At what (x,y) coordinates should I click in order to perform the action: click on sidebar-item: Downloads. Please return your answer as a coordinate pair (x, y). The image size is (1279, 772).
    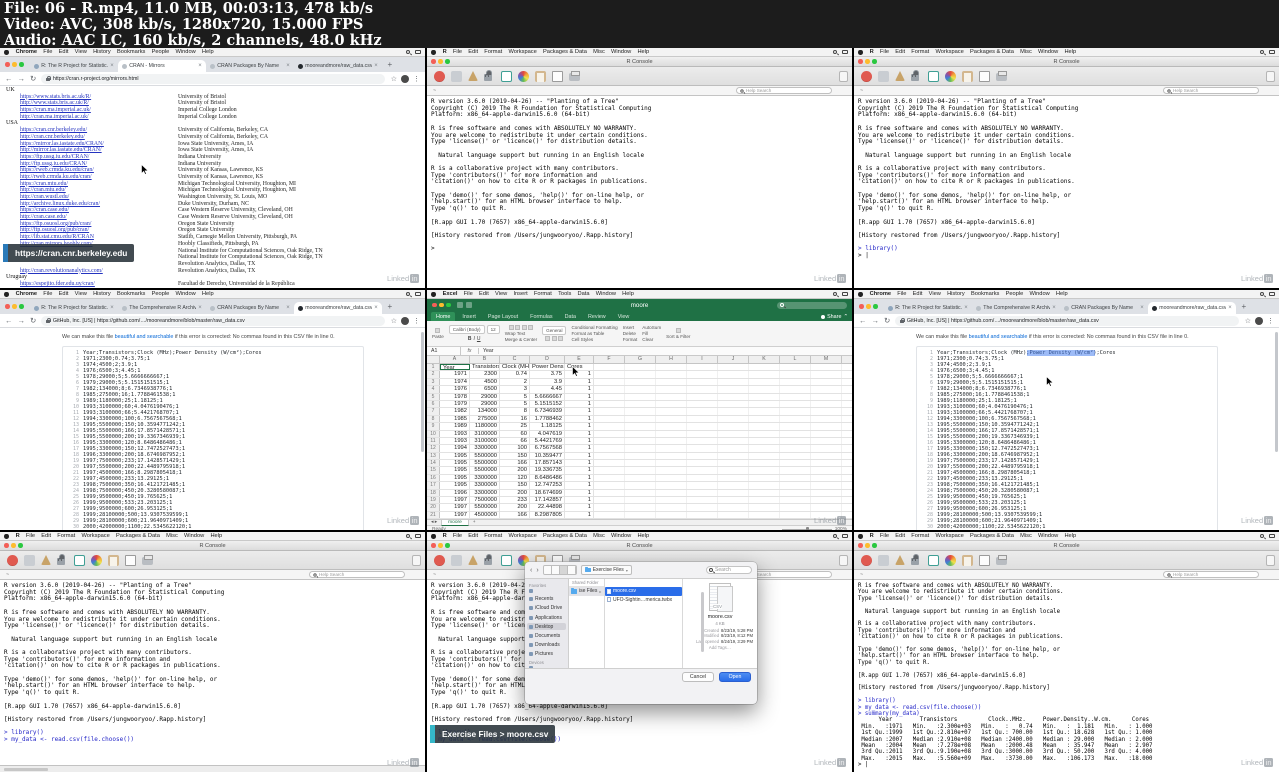
    Looking at the image, I should click on (546, 645).